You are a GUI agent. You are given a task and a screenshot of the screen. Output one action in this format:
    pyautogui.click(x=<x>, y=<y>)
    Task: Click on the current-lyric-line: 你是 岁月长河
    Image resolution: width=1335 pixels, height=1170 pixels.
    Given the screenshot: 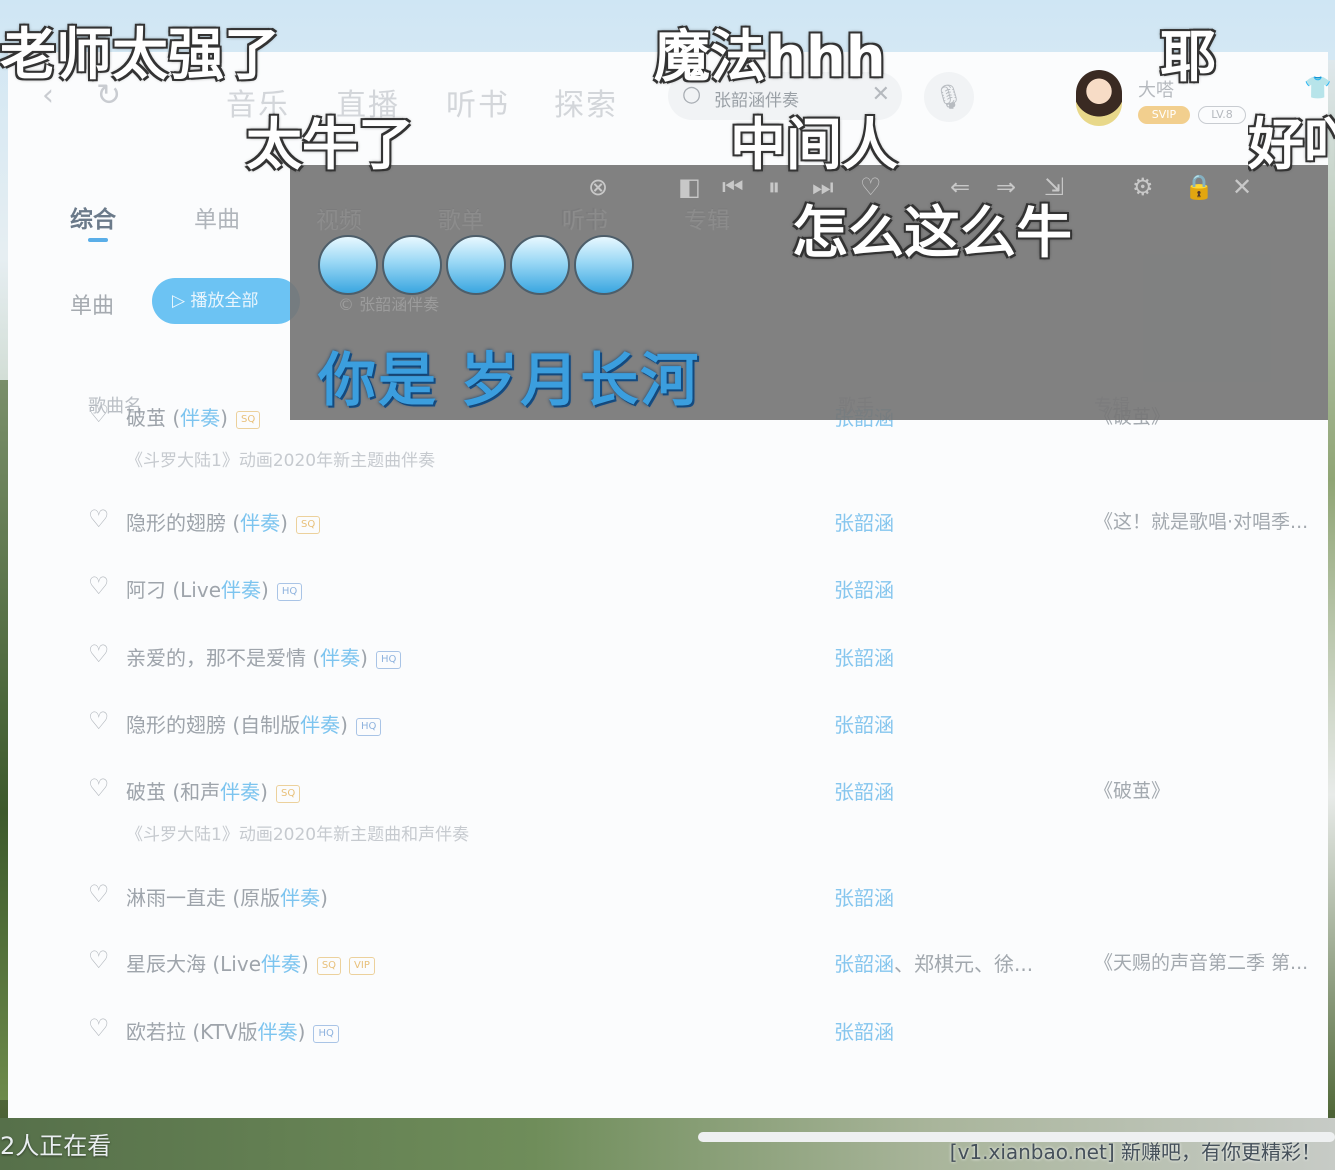 What is the action you would take?
    pyautogui.click(x=509, y=380)
    